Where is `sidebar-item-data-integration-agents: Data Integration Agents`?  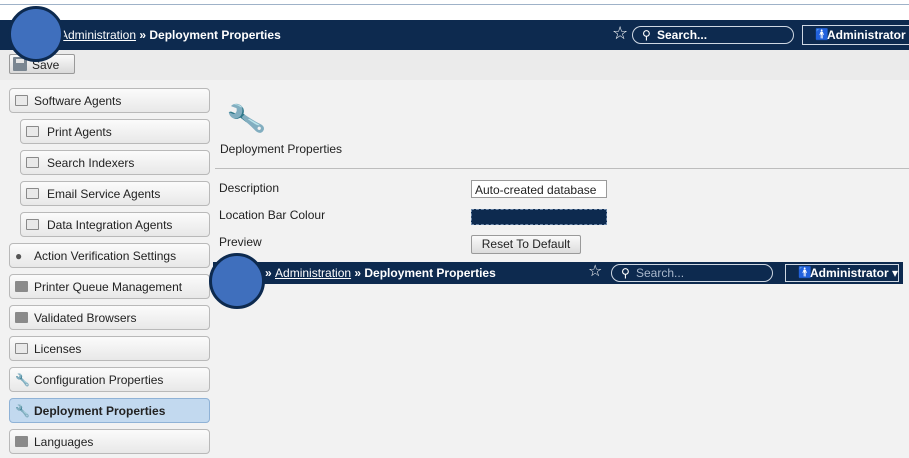
sidebar-item-data-integration-agents: Data Integration Agents is located at coordinates (115, 224).